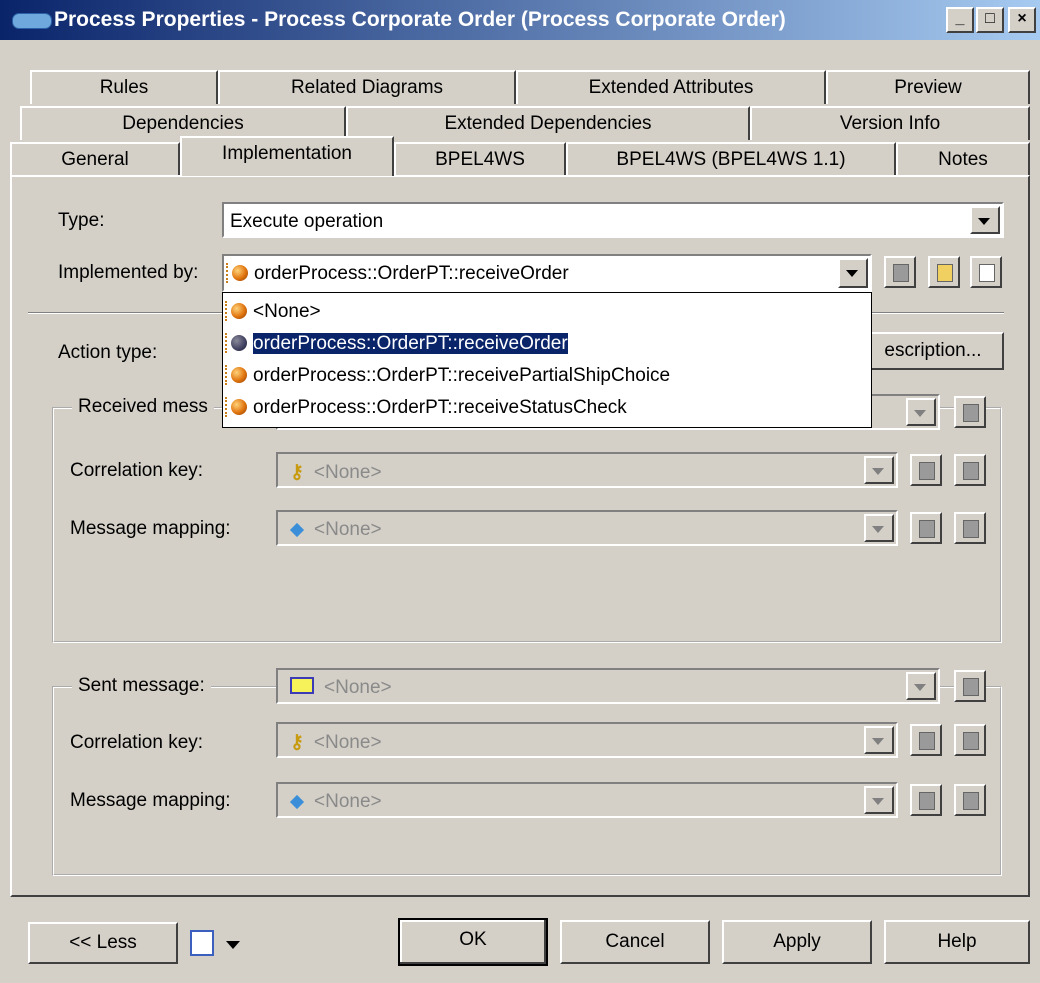  What do you see at coordinates (960, 20) in the screenshot?
I see `minimize-button: _` at bounding box center [960, 20].